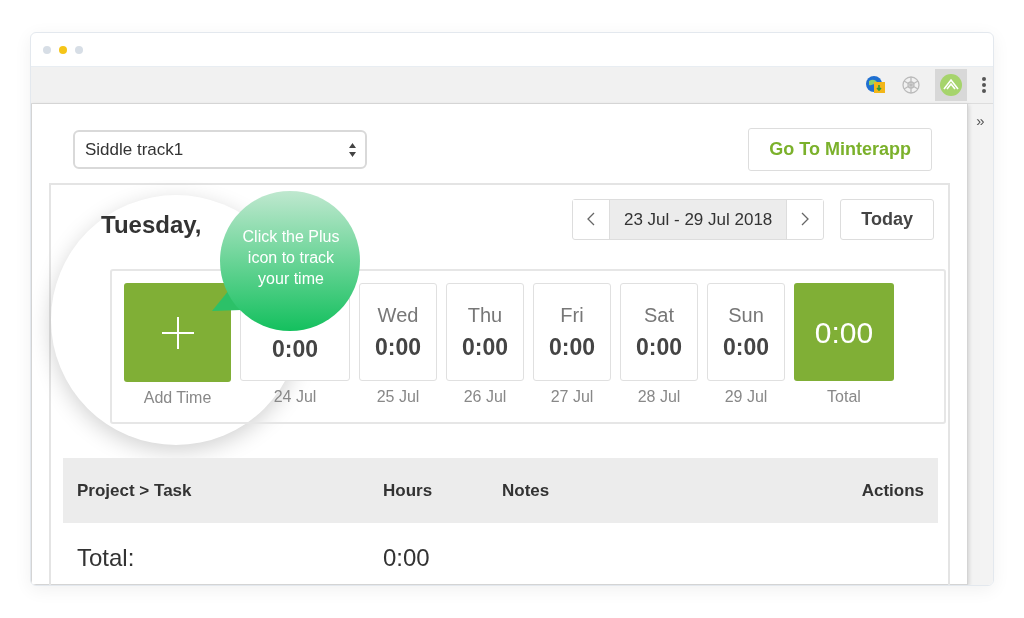  What do you see at coordinates (876, 85) in the screenshot?
I see `globe-folder-icon` at bounding box center [876, 85].